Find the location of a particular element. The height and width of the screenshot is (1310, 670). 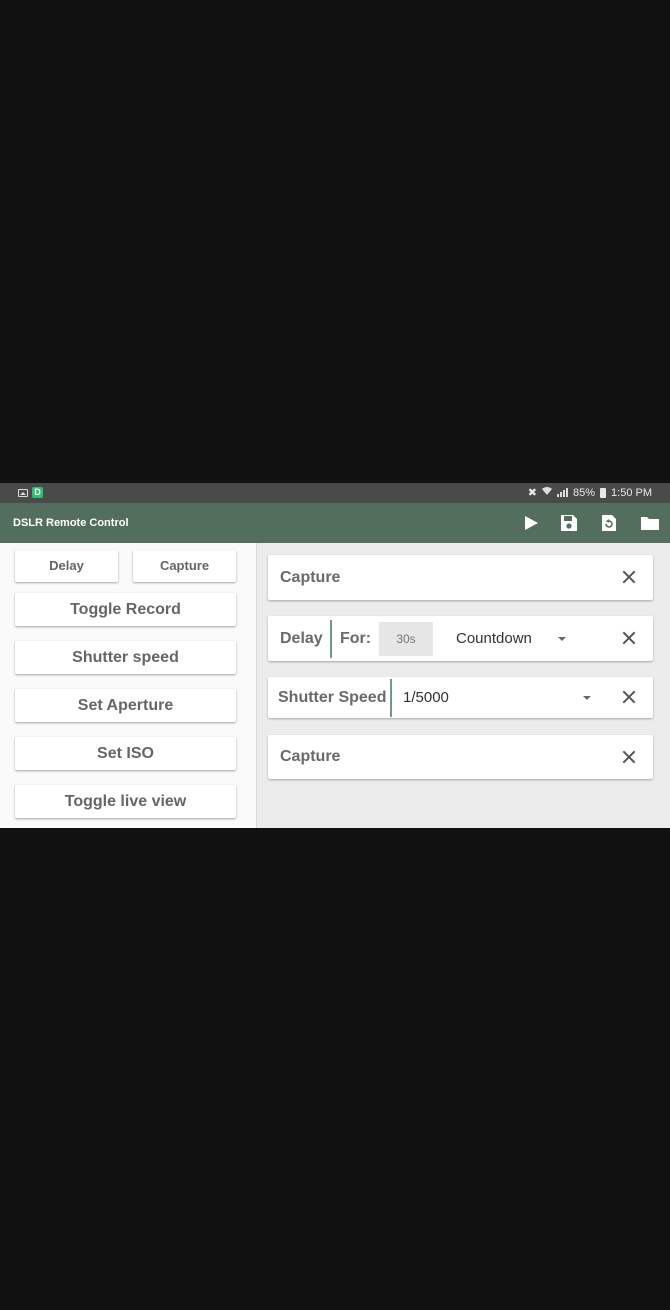

add-capture-button: Capture is located at coordinates (184, 566).